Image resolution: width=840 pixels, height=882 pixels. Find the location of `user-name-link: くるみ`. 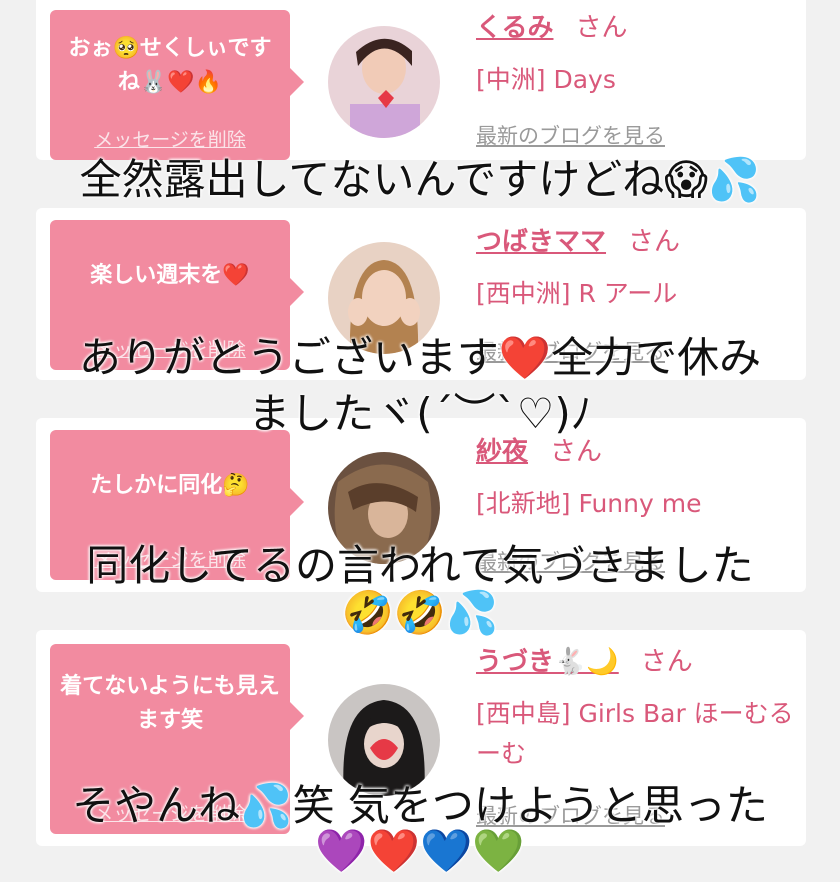

user-name-link: くるみ is located at coordinates (514, 28).